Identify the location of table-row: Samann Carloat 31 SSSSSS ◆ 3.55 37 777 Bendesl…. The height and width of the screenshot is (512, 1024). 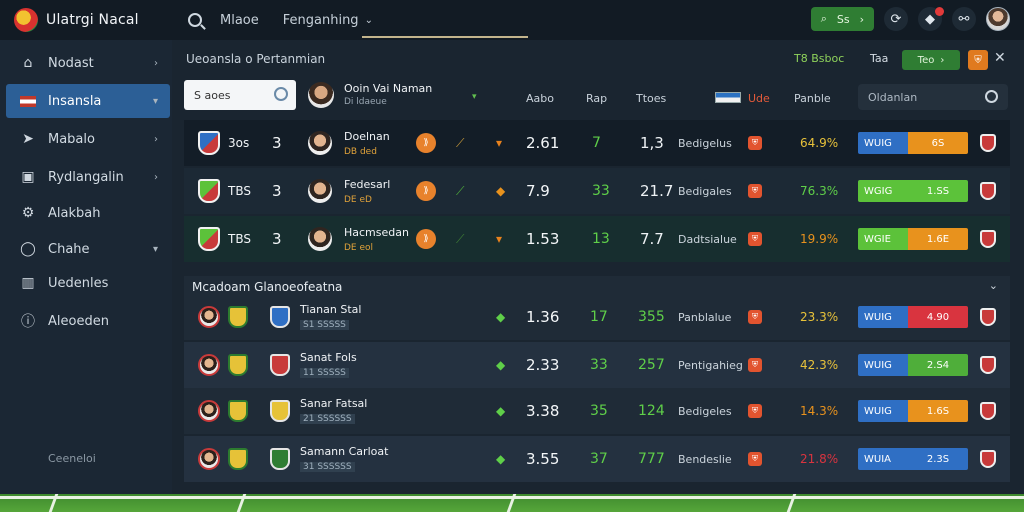
(597, 459).